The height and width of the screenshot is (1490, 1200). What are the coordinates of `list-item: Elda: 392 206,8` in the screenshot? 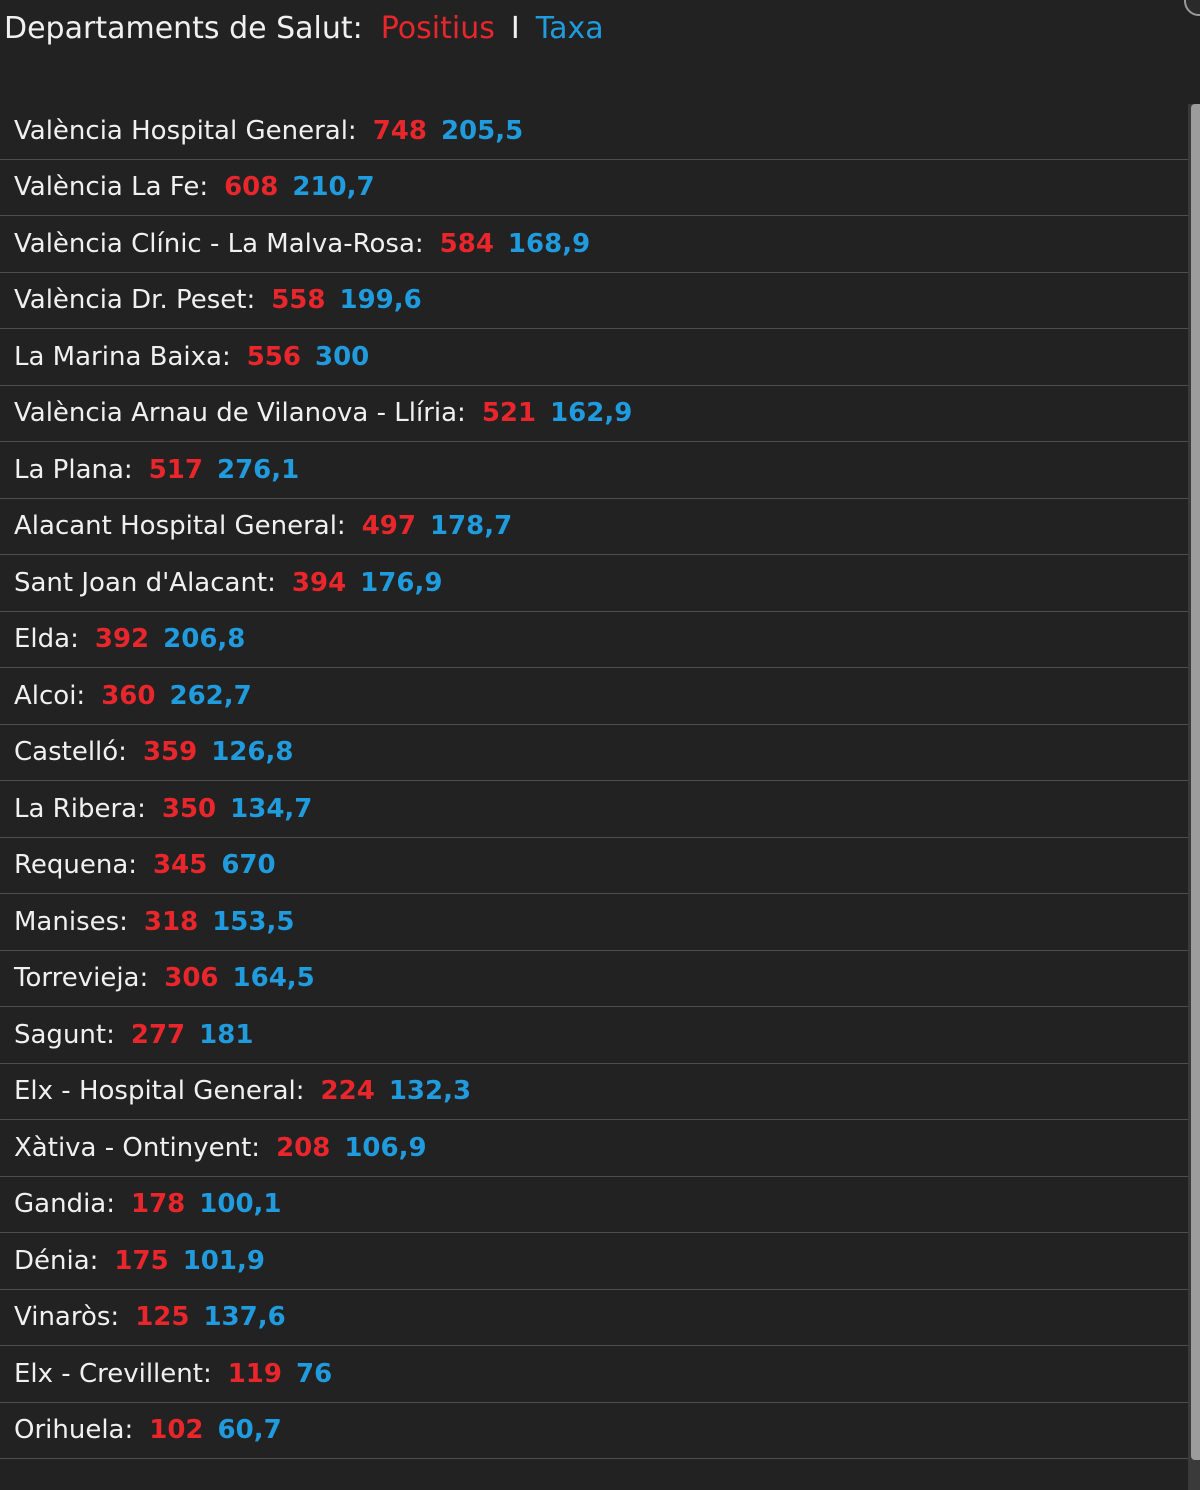 It's located at (594, 640).